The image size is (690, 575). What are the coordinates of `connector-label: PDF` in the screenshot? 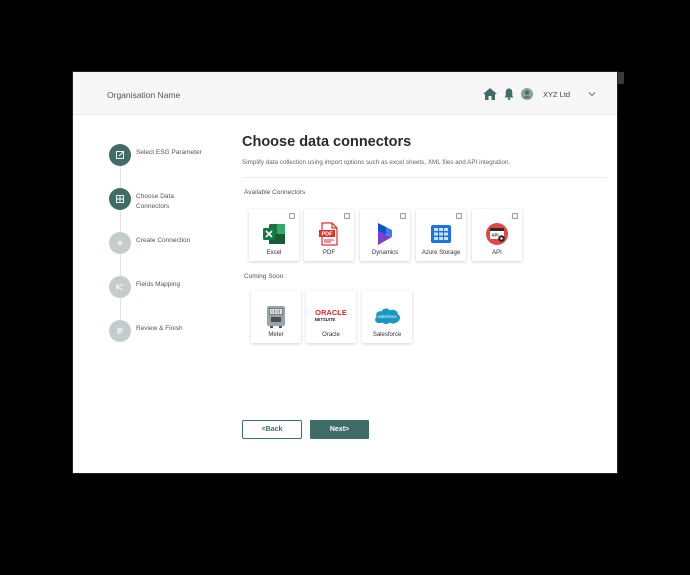 It's located at (329, 253).